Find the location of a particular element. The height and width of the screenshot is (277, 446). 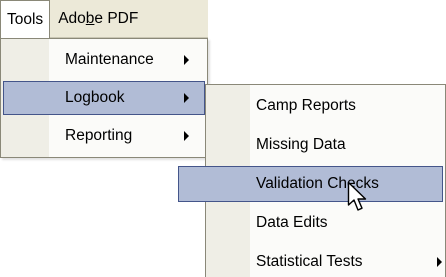

menu-item-label: Data Edits is located at coordinates (292, 222).